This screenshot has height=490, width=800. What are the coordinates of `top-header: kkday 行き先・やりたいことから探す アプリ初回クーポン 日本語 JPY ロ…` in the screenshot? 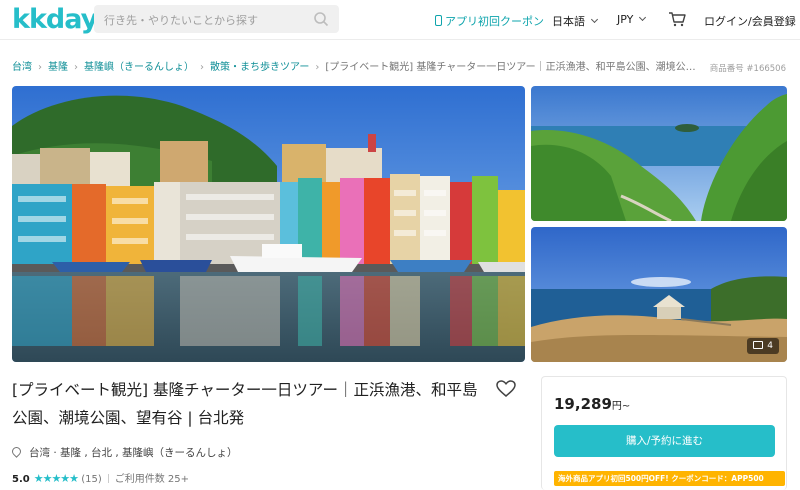 It's located at (400, 20).